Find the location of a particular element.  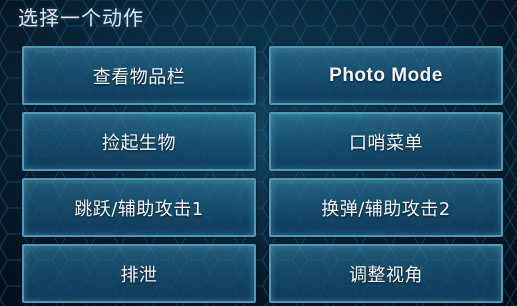

pick-up-creature-label: 捡起生物 is located at coordinates (139, 143).